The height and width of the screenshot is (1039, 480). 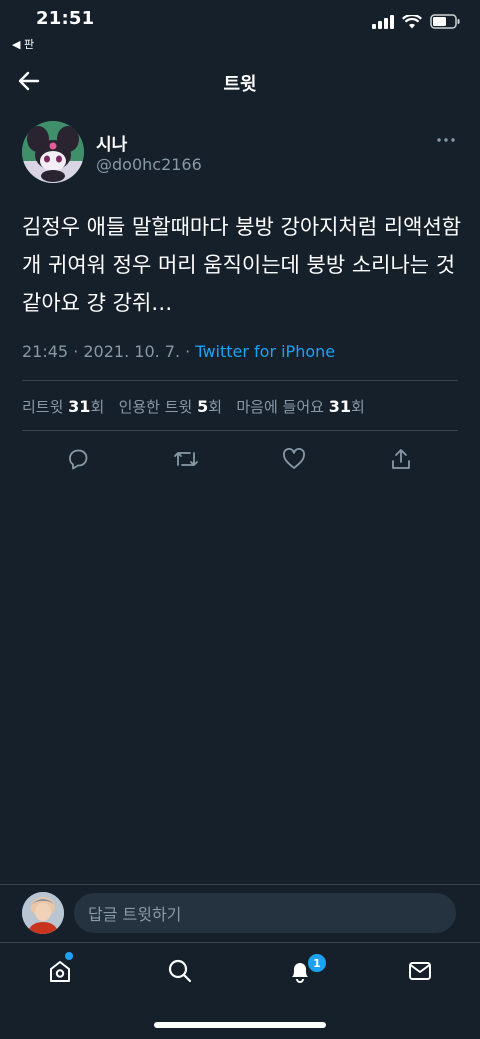 What do you see at coordinates (69, 956) in the screenshot?
I see `new-content-dot` at bounding box center [69, 956].